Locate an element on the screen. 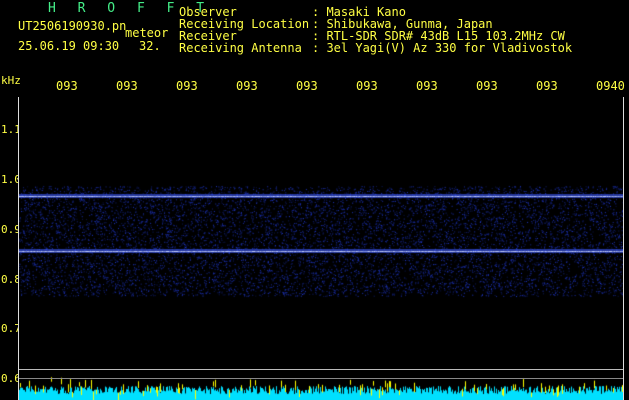 The width and height of the screenshot is (629, 400). x-tick-label: 0940 is located at coordinates (610, 86).